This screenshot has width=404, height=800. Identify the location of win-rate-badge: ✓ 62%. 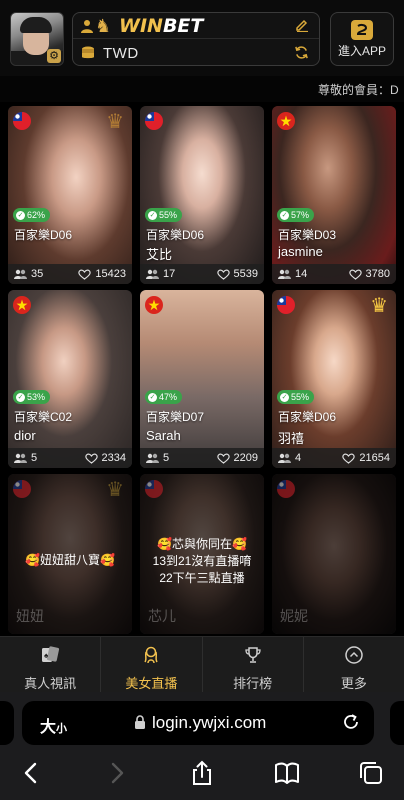
(32, 215).